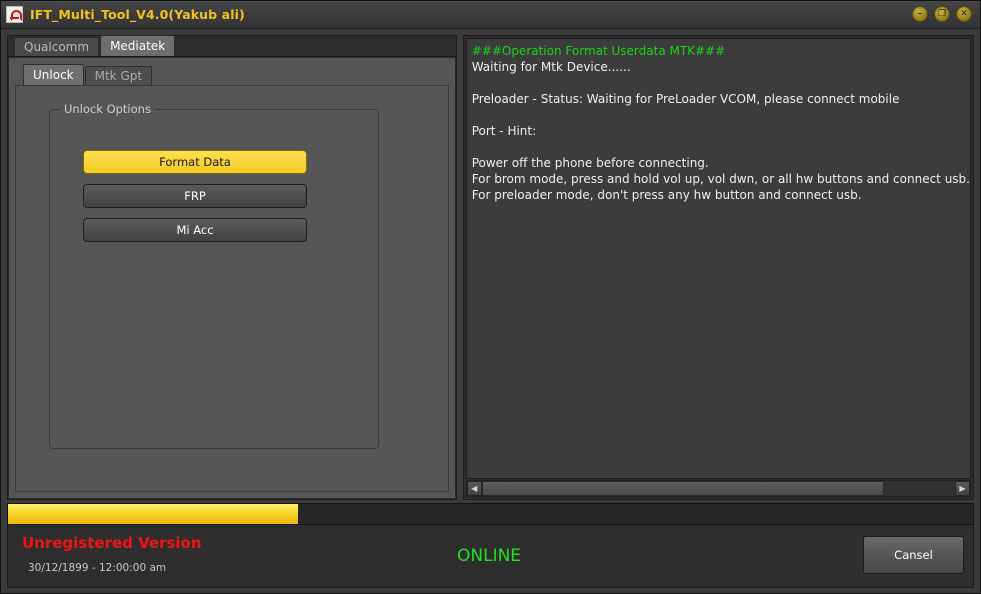 This screenshot has width=981, height=594. I want to click on window-title: IFT_Multi_Tool_V4.0(Yakub ali), so click(137, 14).